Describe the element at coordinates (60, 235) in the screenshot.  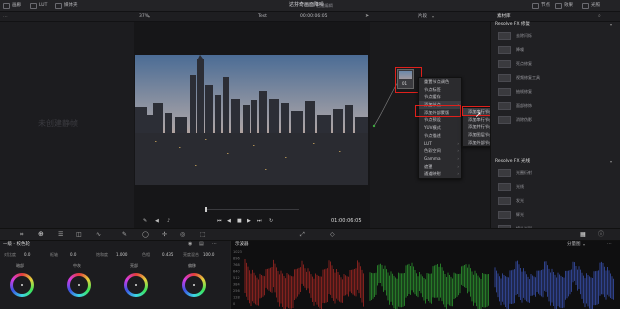
I see `rgb-mixer-icon: ☰` at that location.